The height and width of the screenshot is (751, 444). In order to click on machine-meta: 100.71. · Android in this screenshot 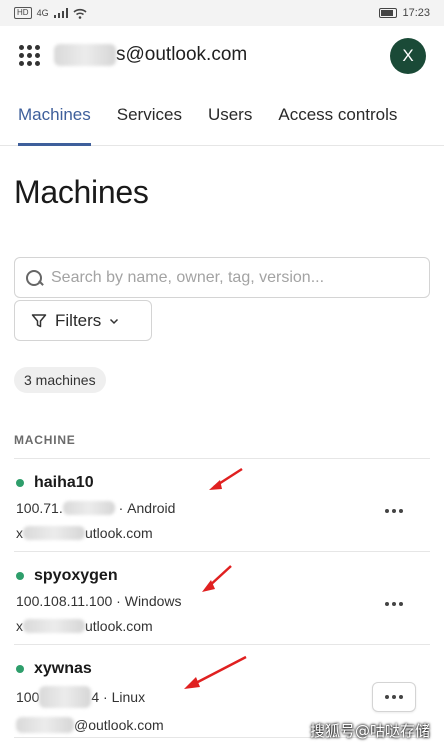, I will do `click(223, 508)`.